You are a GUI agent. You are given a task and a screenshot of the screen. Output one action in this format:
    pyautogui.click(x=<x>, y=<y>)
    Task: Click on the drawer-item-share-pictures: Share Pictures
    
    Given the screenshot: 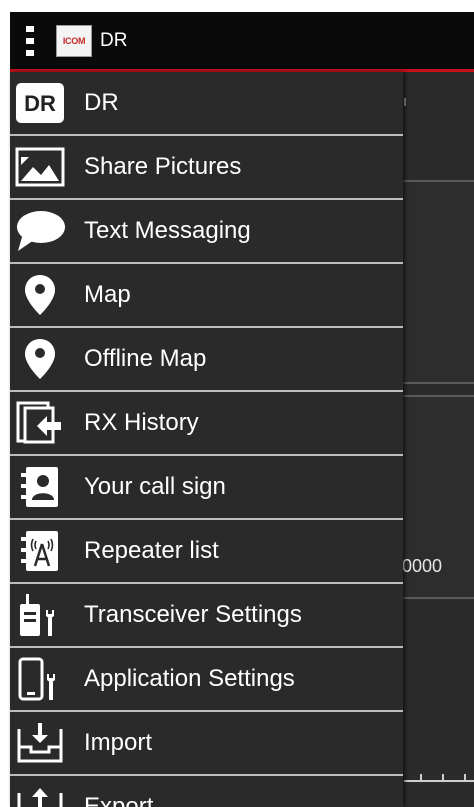 What is the action you would take?
    pyautogui.click(x=206, y=168)
    